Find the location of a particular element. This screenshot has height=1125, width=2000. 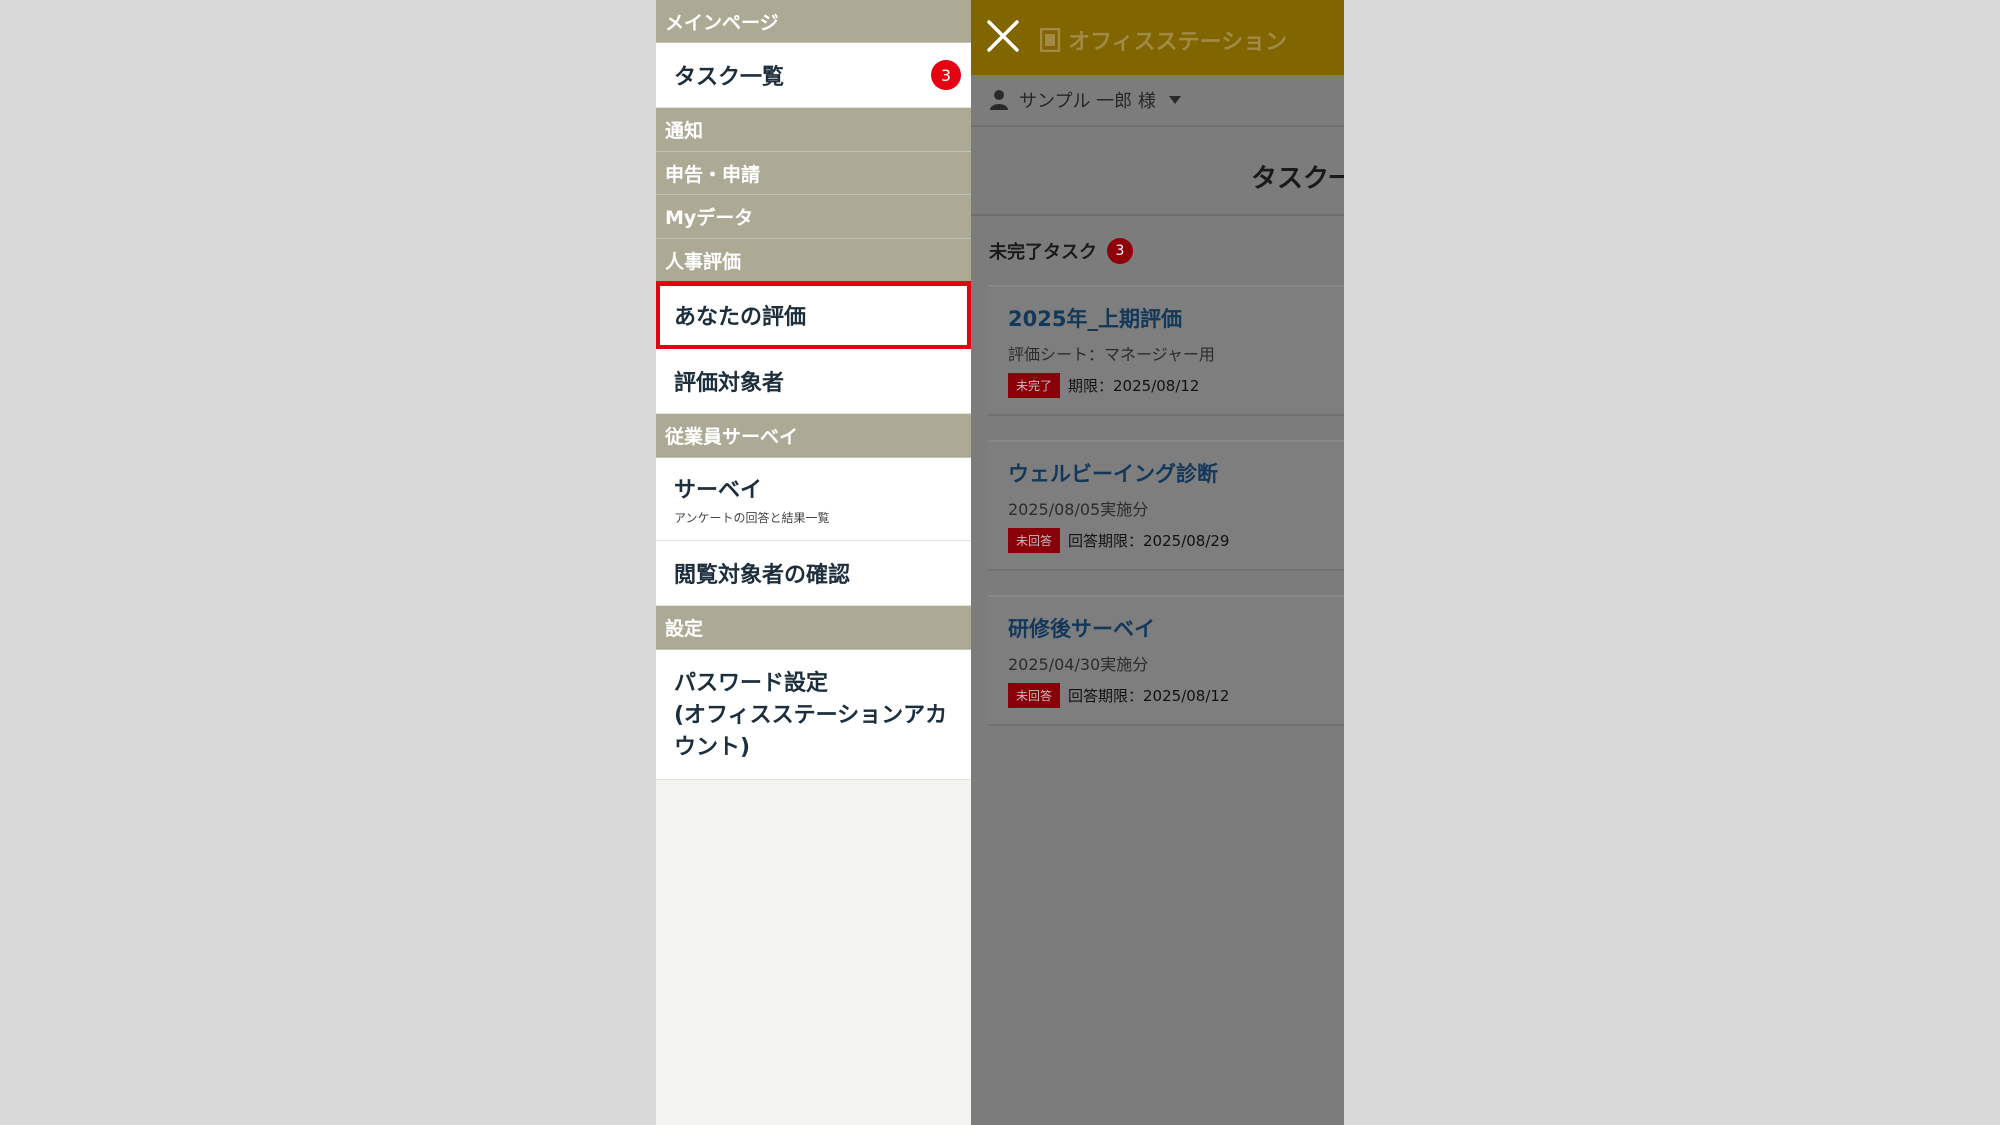

page-title-bar: タスク一覧 is located at coordinates (1157, 172).